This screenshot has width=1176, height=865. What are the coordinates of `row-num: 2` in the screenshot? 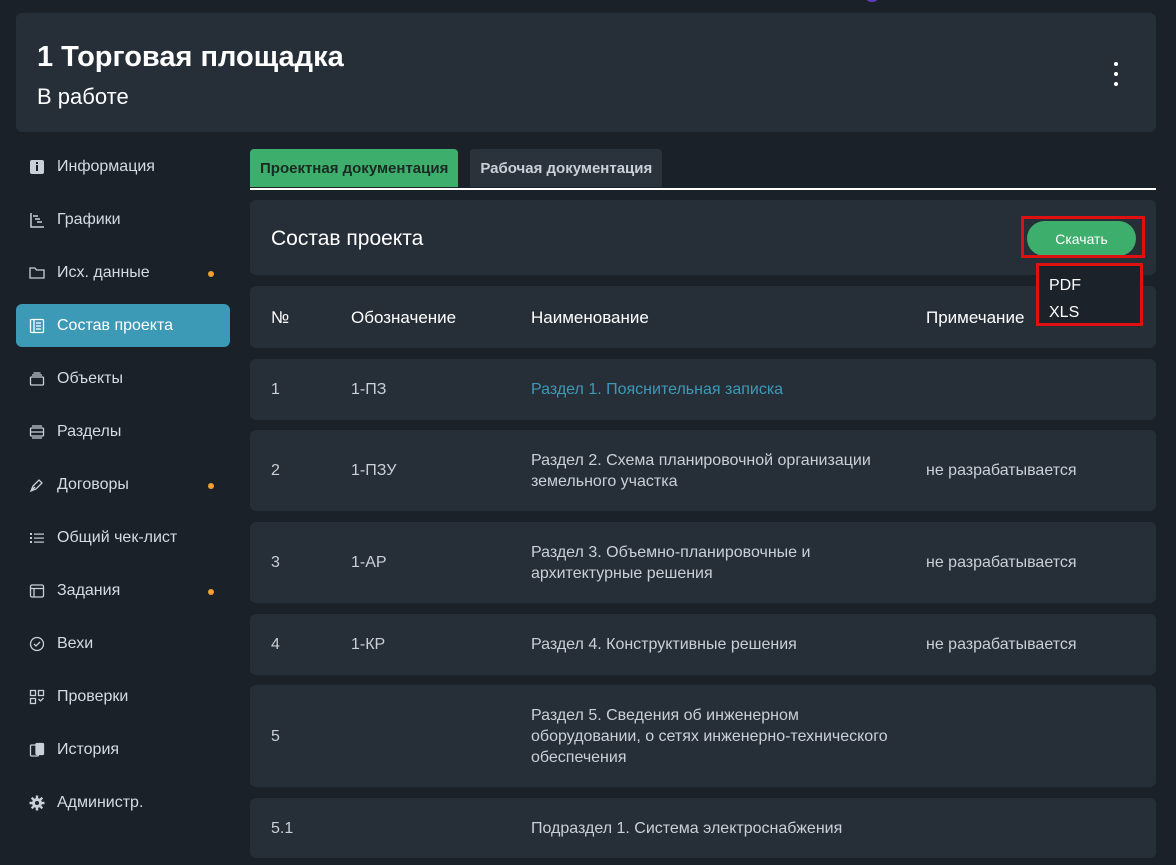 It's located at (275, 470).